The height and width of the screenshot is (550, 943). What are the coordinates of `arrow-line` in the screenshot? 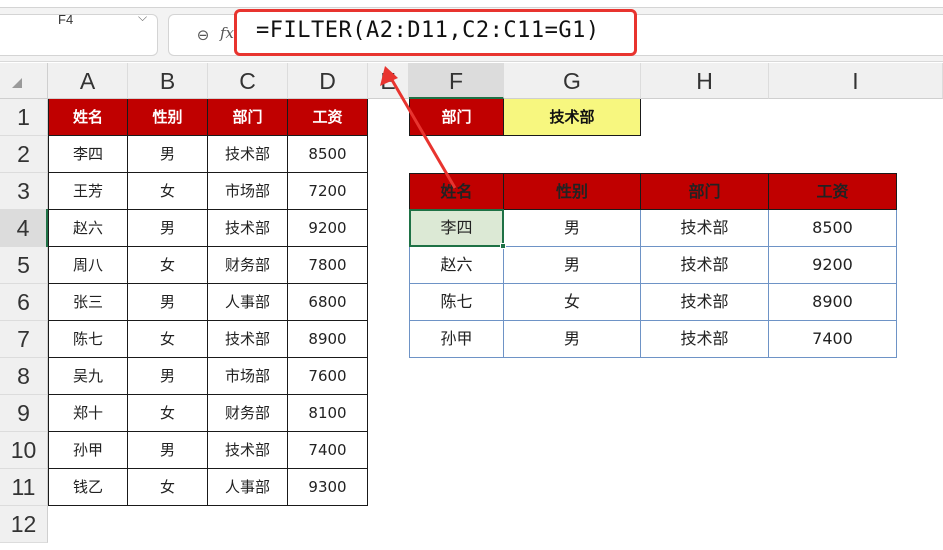 It's located at (423, 134).